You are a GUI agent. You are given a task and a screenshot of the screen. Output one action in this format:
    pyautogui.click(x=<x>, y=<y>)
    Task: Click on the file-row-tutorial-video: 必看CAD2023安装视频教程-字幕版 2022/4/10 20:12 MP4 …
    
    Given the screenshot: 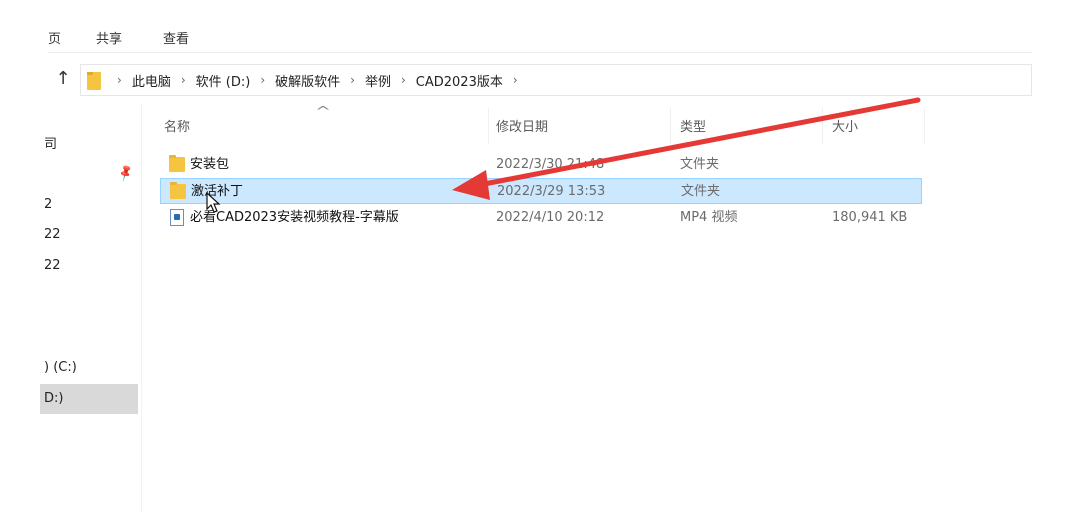 What is the action you would take?
    pyautogui.click(x=541, y=218)
    